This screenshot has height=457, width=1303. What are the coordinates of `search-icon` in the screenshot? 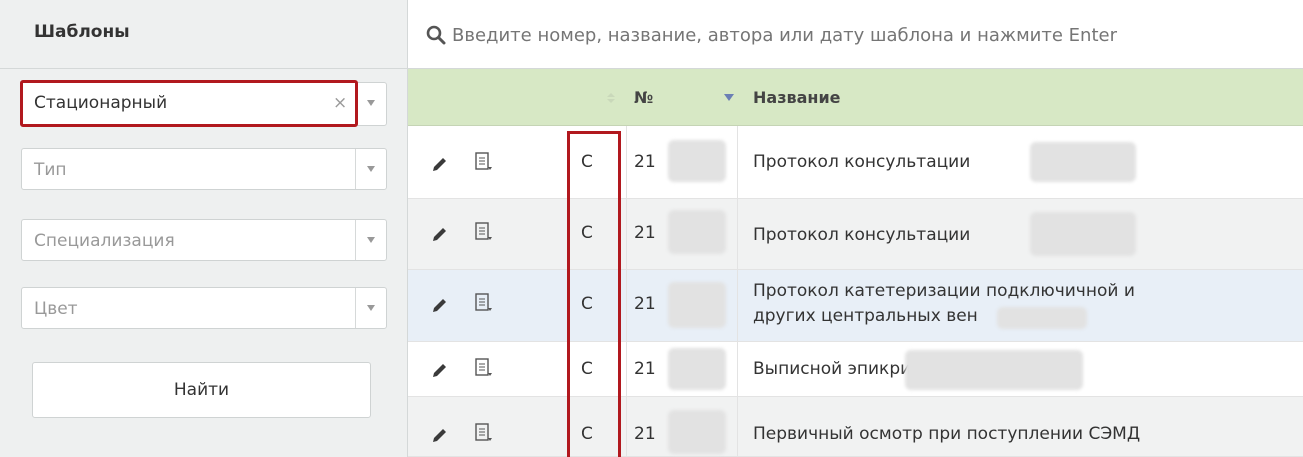 It's located at (436, 35).